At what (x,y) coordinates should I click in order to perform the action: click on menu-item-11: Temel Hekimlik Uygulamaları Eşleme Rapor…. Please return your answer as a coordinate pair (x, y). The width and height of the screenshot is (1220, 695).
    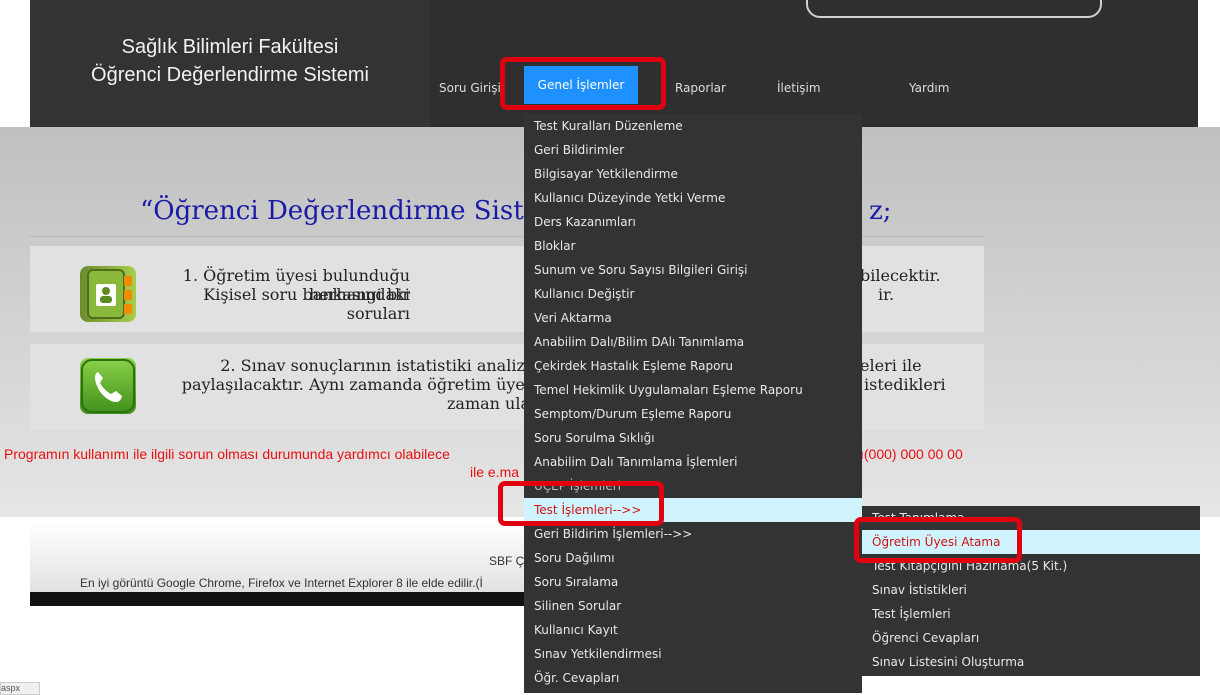
    Looking at the image, I should click on (693, 390).